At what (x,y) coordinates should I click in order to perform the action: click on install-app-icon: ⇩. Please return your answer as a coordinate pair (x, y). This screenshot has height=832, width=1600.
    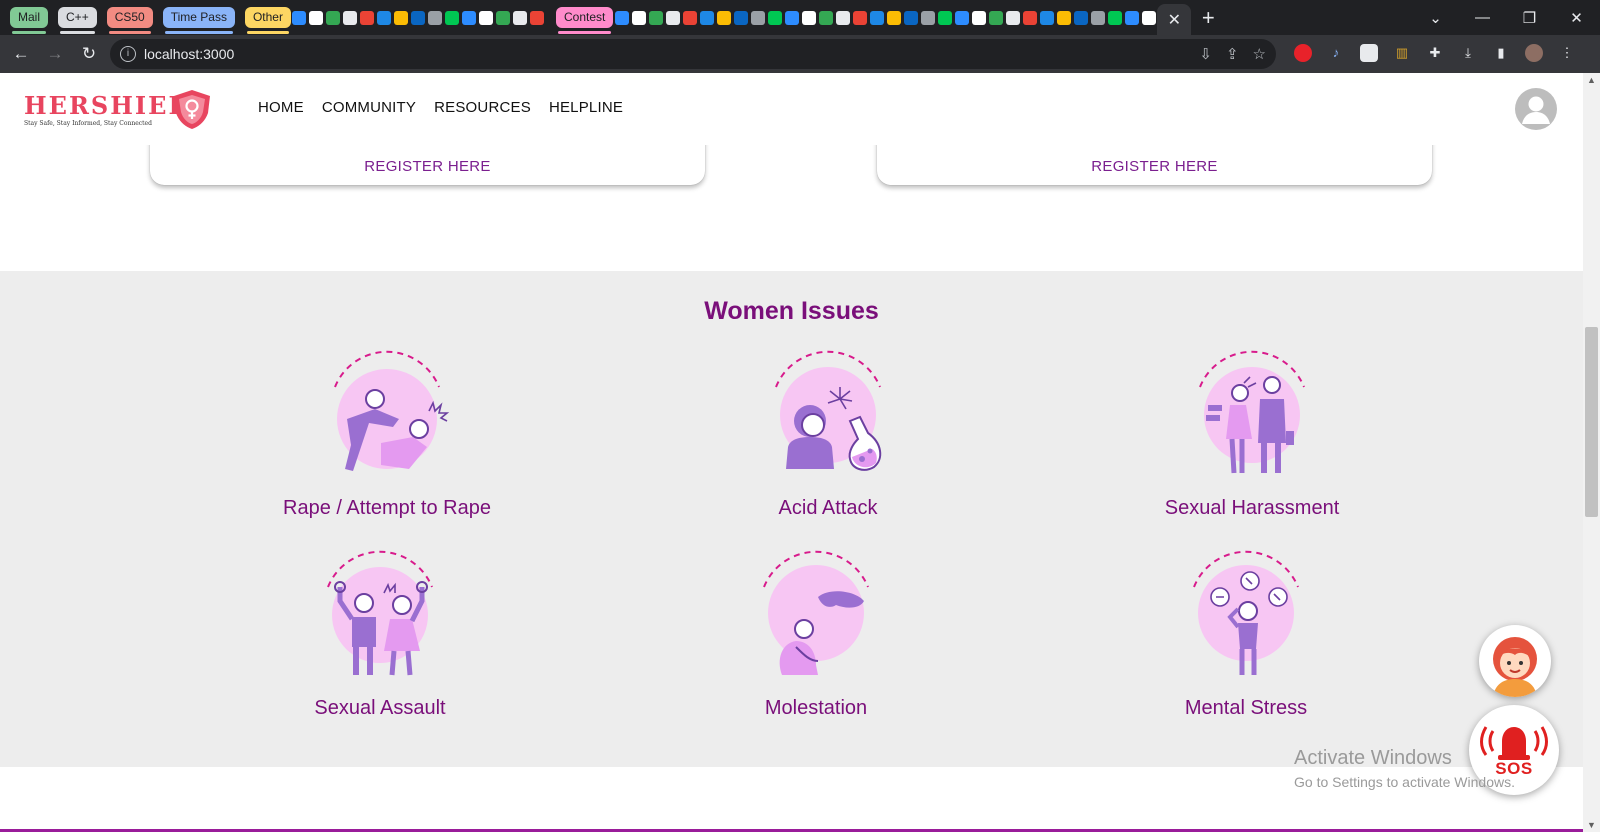
    Looking at the image, I should click on (1205, 54).